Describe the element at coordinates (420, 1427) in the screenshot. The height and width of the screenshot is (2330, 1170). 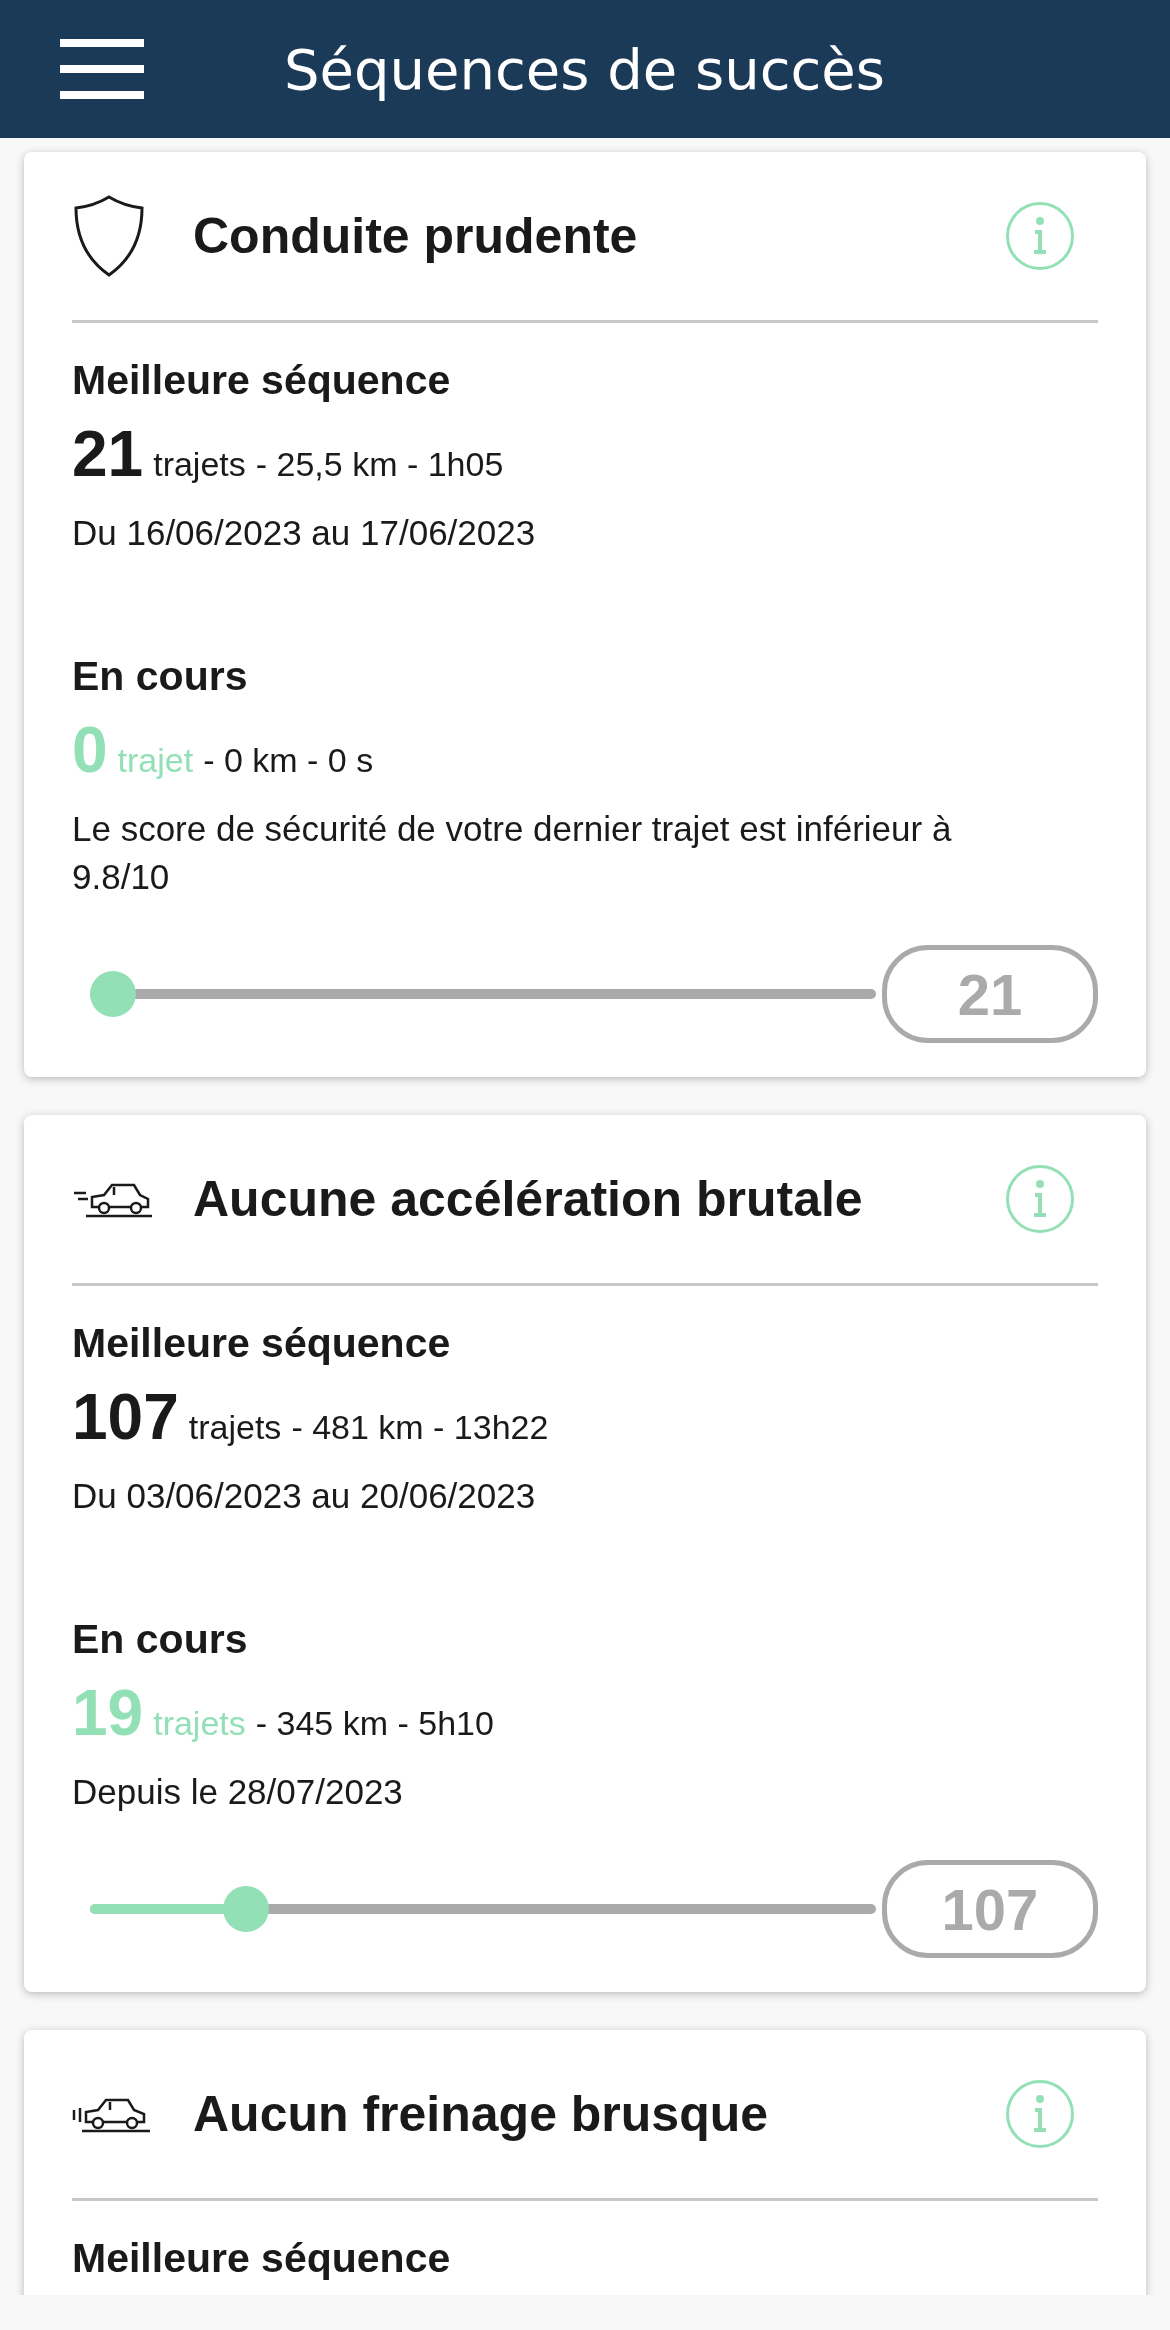
I see `trip-details: - 481 km - 13h22` at that location.